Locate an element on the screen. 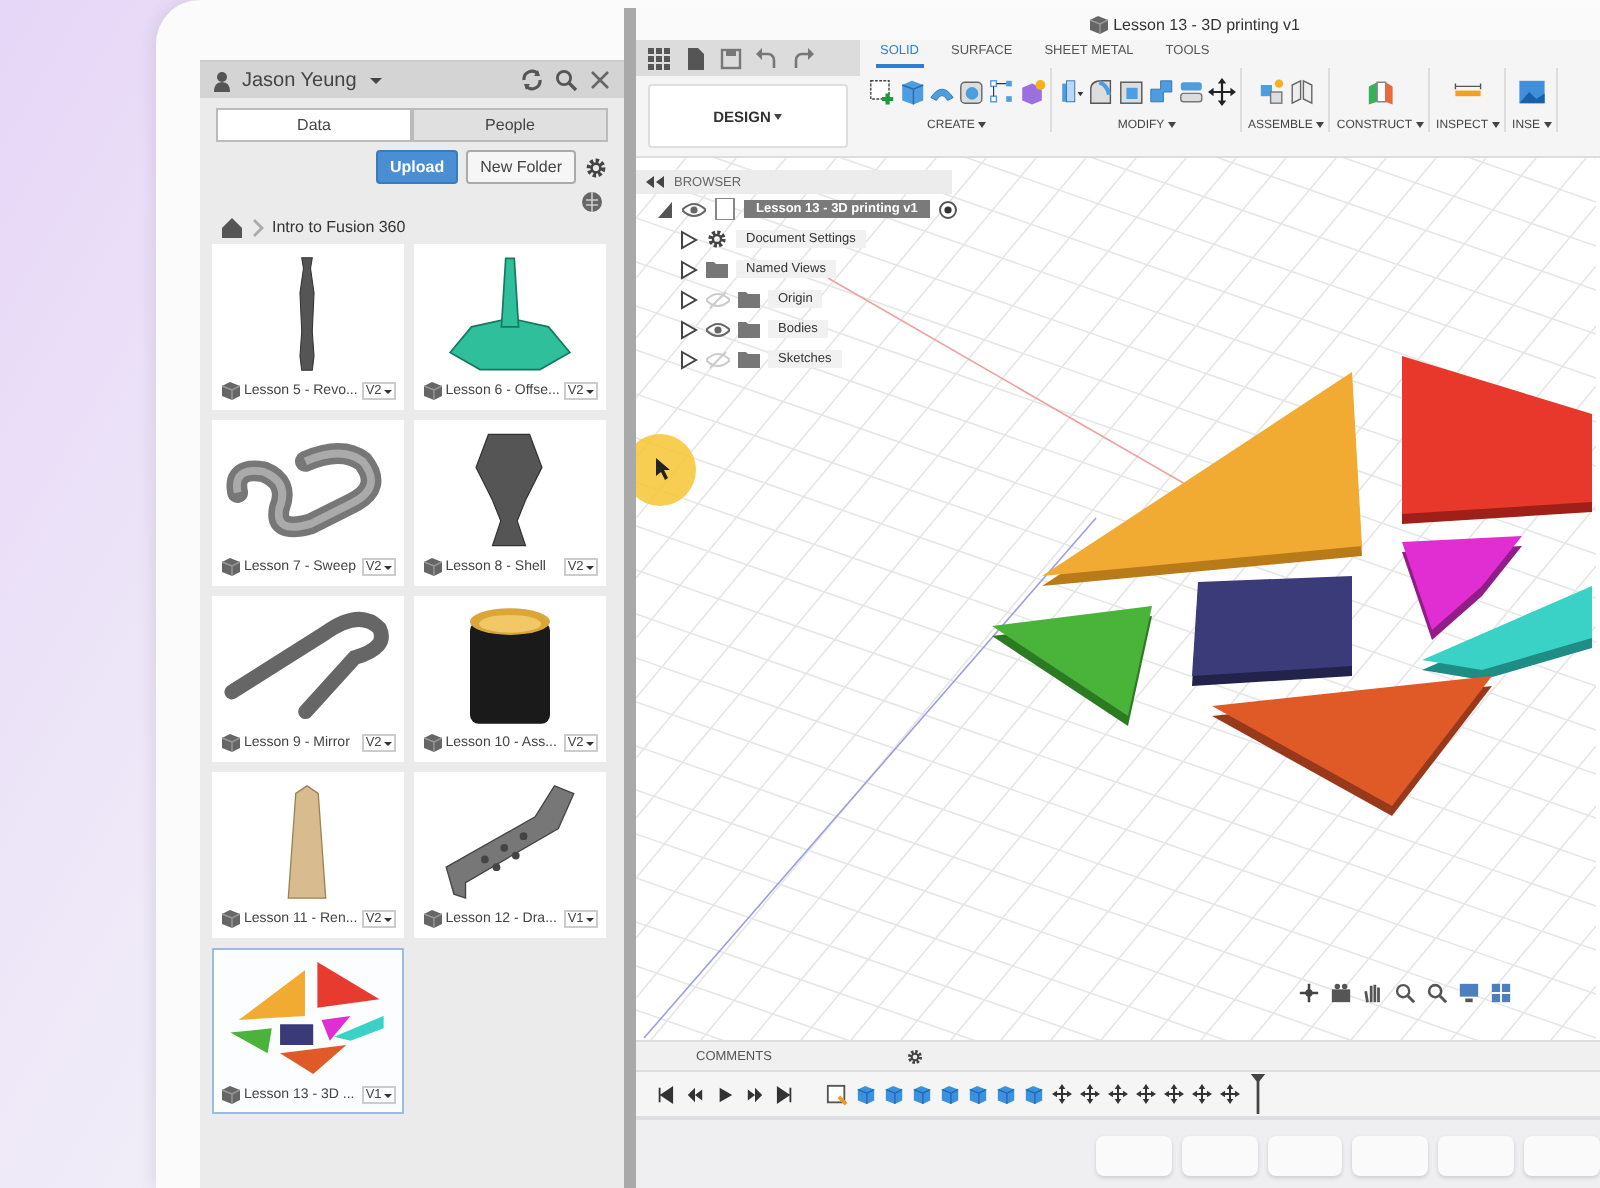 Image resolution: width=1600 pixels, height=1188 pixels. panel-tab: People is located at coordinates (510, 125).